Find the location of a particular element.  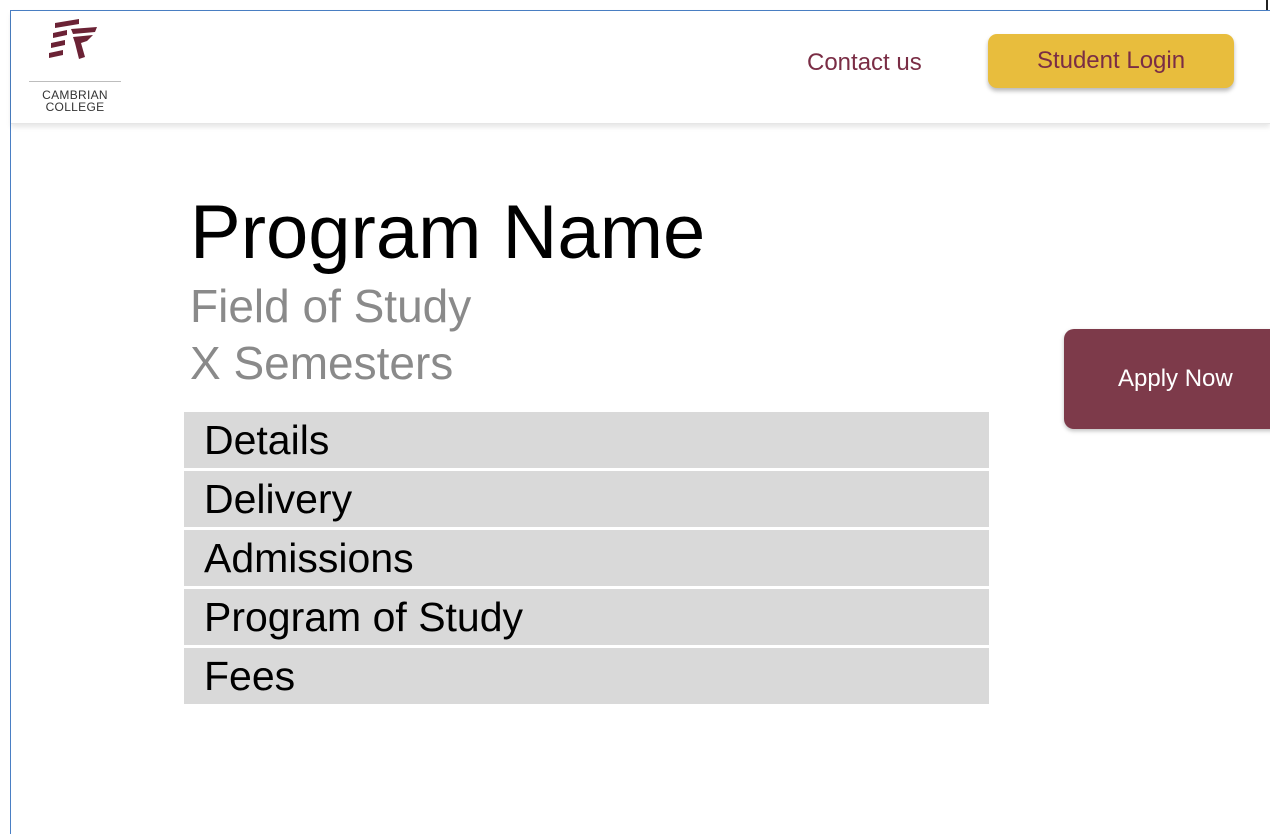

logo-text: CAMBRIAN COLLEGE is located at coordinates (75, 101).